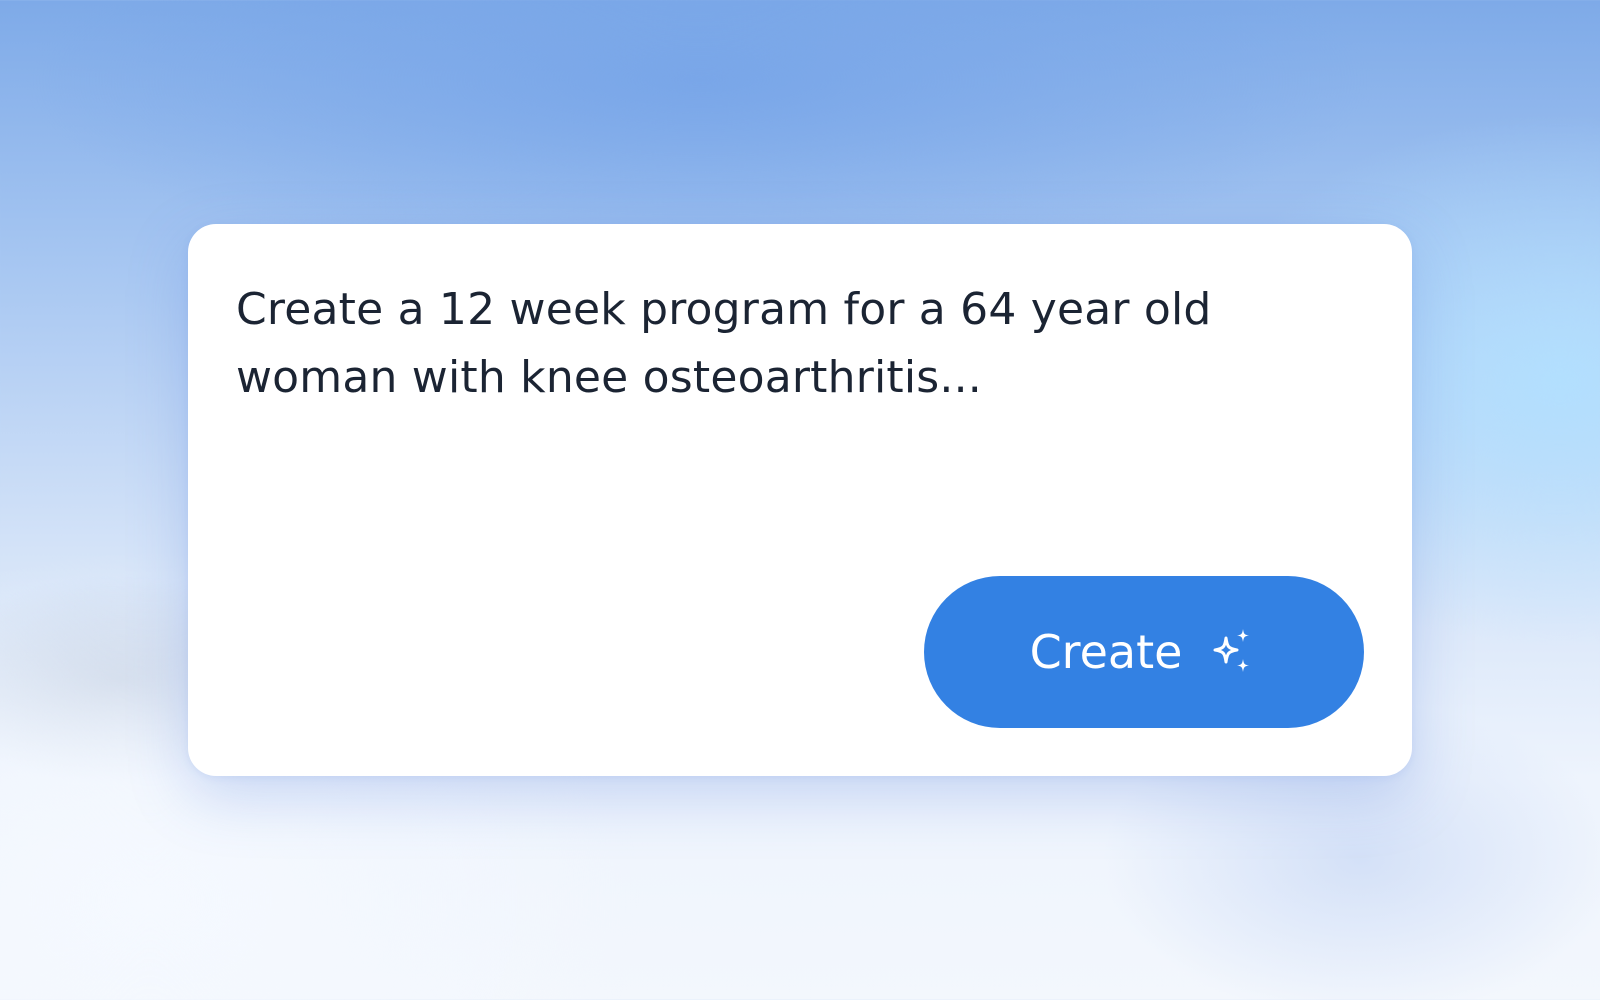  Describe the element at coordinates (1106, 652) in the screenshot. I see `create-button-label: Create` at that location.